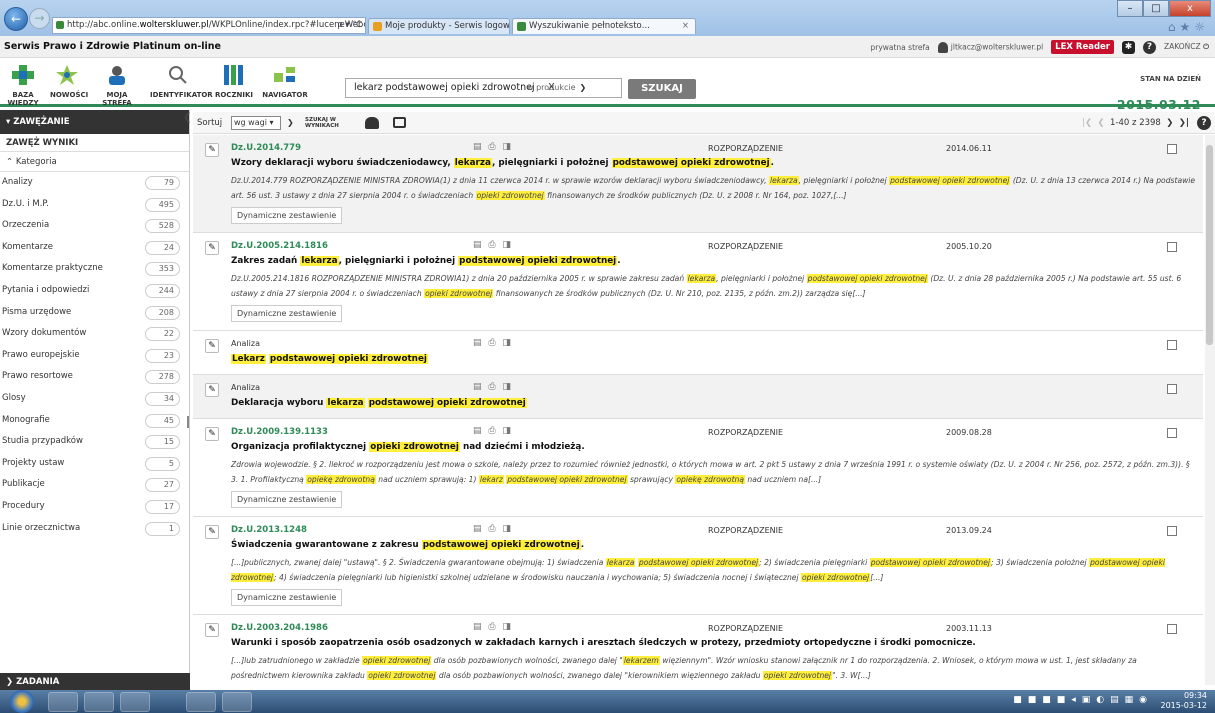 The image size is (1215, 713). I want to click on sort-chevron-icon: ❯, so click(290, 123).